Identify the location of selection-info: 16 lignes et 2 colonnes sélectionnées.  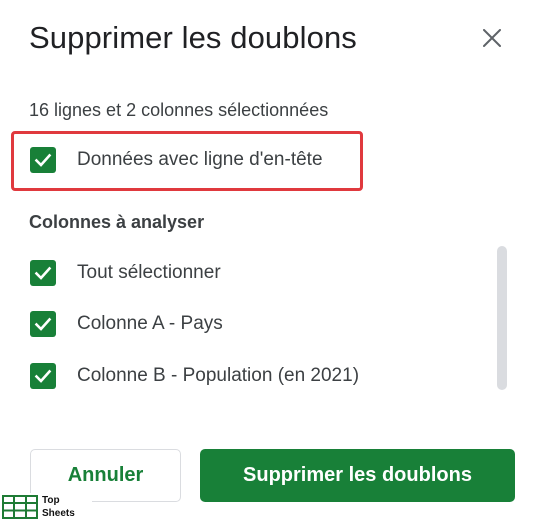
(179, 110).